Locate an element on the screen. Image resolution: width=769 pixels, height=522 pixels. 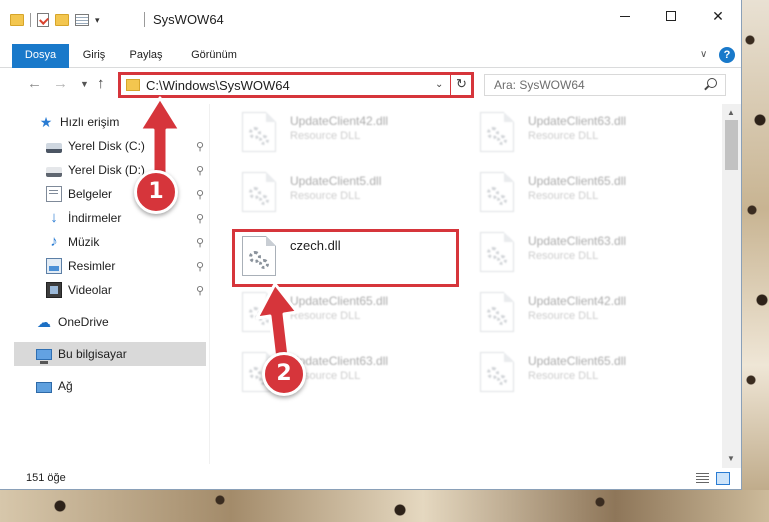
sidebar-item-quick-access: ★ Hızlı erişim is located at coordinates (110, 122).